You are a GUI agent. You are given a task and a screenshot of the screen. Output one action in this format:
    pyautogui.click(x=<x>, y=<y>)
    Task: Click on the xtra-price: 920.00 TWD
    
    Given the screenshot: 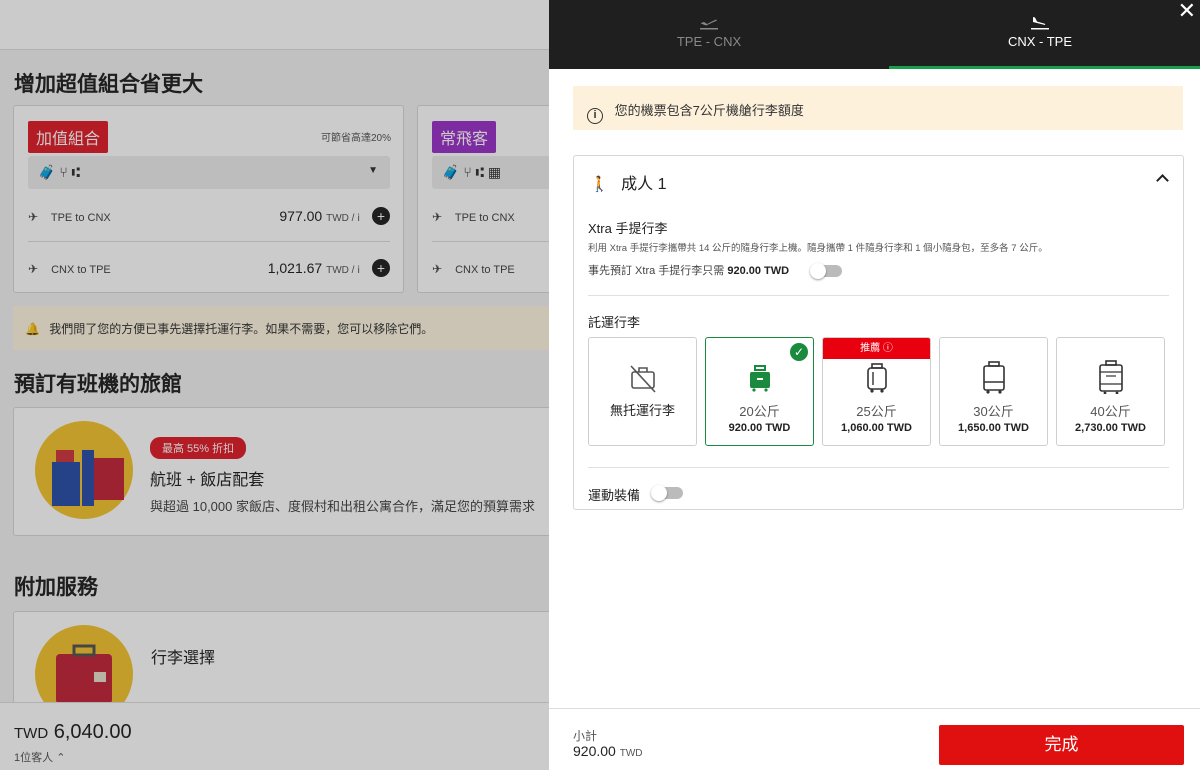 What is the action you would take?
    pyautogui.click(x=758, y=271)
    